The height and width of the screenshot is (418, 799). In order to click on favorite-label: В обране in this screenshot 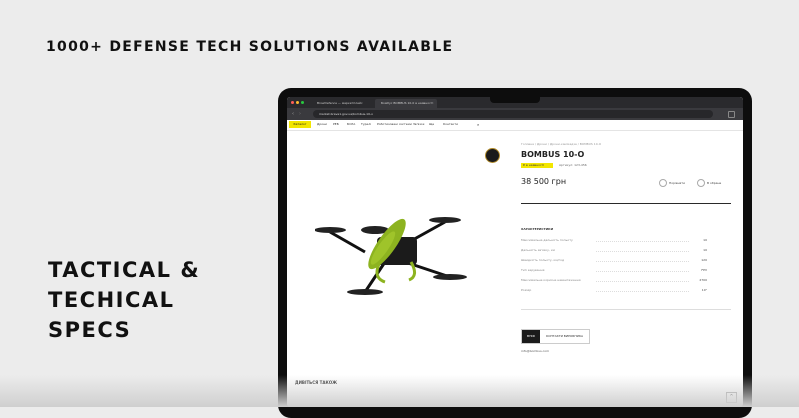, I will do `click(714, 183)`.